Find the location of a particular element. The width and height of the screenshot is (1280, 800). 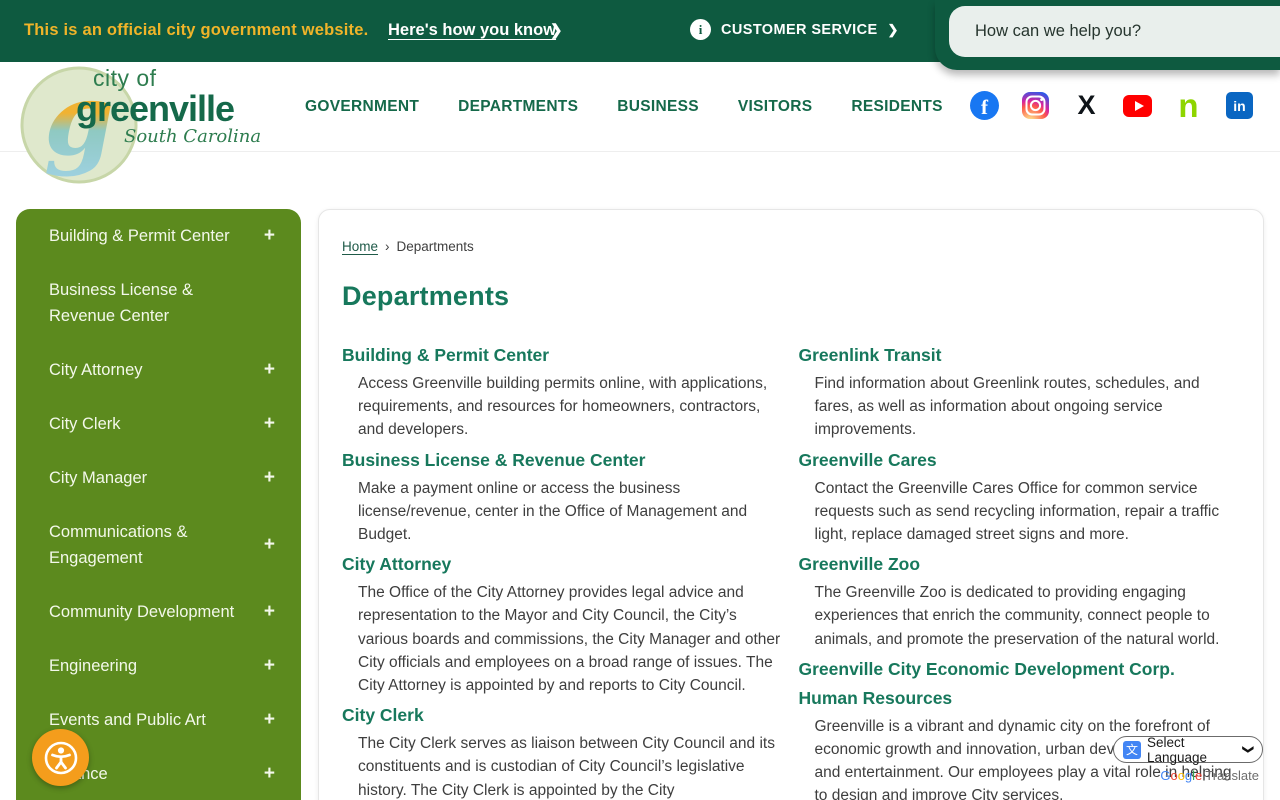

nav-item-departments: DEPARTMENTS is located at coordinates (518, 107).